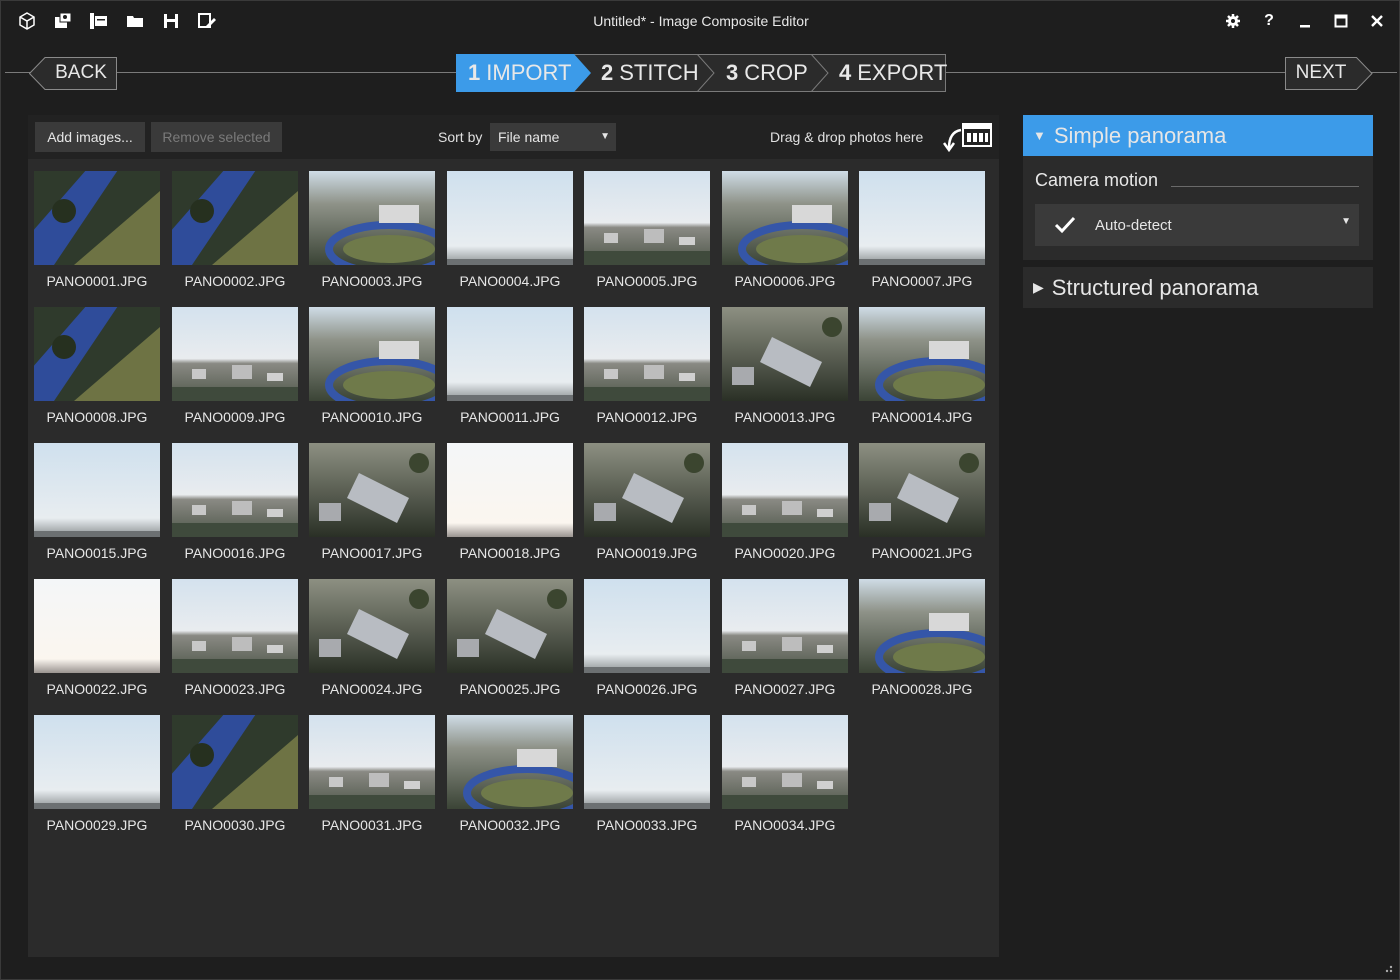  What do you see at coordinates (785, 234) in the screenshot?
I see `image-tile: PANO0006.JPG` at bounding box center [785, 234].